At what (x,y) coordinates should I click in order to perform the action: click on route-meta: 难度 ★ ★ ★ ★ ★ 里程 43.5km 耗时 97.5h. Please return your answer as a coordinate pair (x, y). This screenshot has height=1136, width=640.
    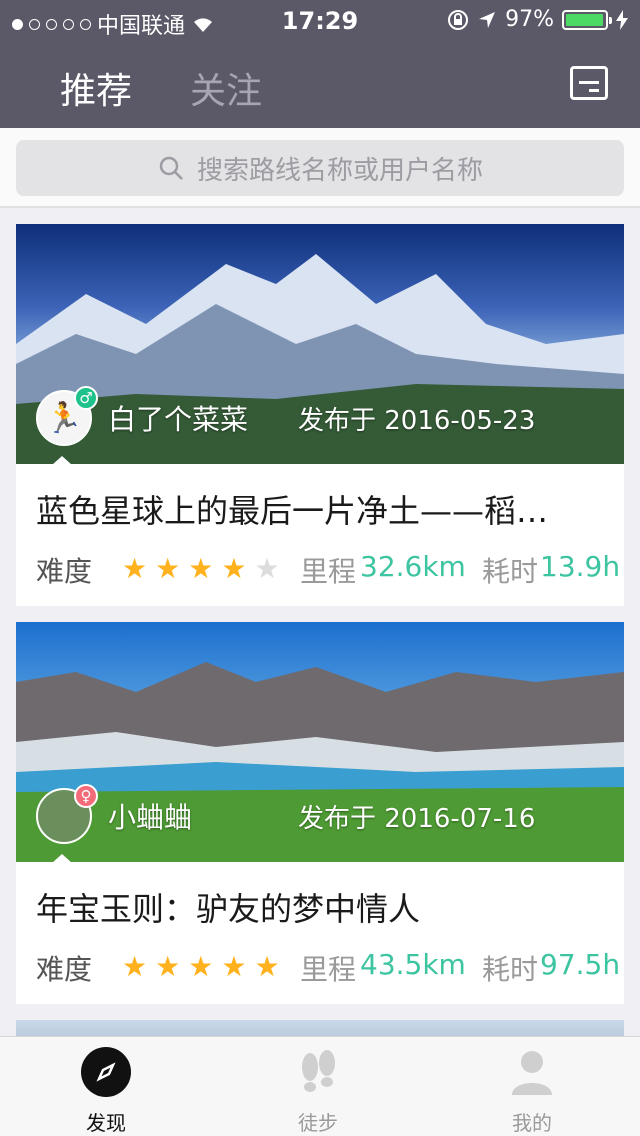
    Looking at the image, I should click on (328, 968).